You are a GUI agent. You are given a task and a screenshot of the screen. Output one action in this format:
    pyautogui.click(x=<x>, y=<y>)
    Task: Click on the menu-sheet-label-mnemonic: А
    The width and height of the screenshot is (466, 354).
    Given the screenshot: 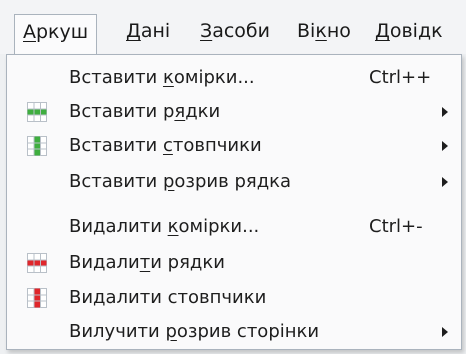 What is the action you would take?
    pyautogui.click(x=29, y=32)
    